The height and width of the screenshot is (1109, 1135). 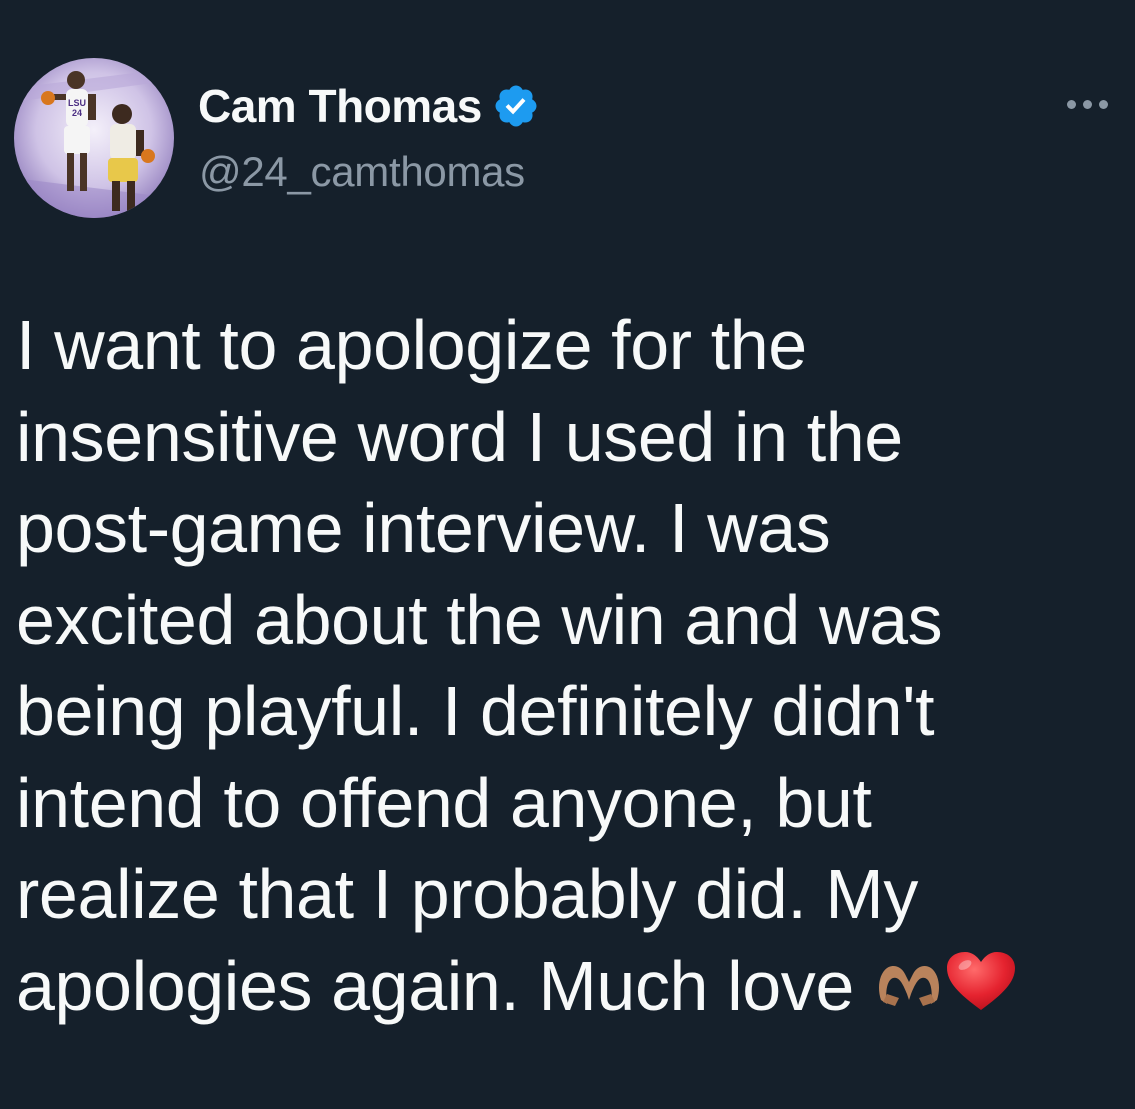 What do you see at coordinates (479, 619) in the screenshot?
I see `tweet-line: excited about the win and was` at bounding box center [479, 619].